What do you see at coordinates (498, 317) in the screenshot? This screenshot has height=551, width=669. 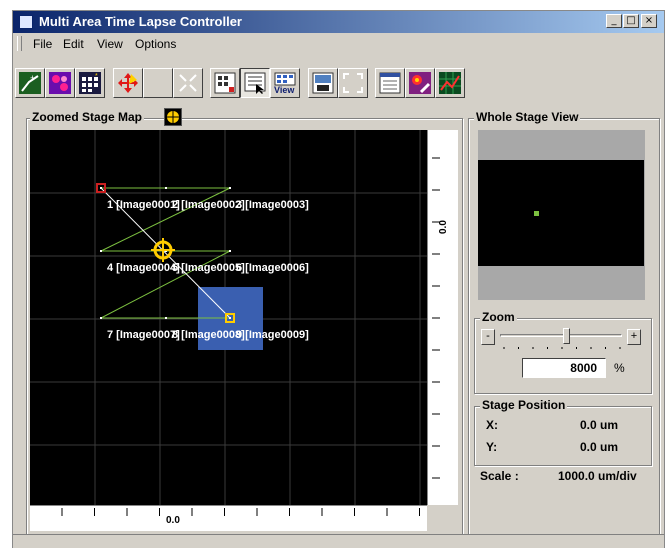 I see `zoom-title: Zoom` at bounding box center [498, 317].